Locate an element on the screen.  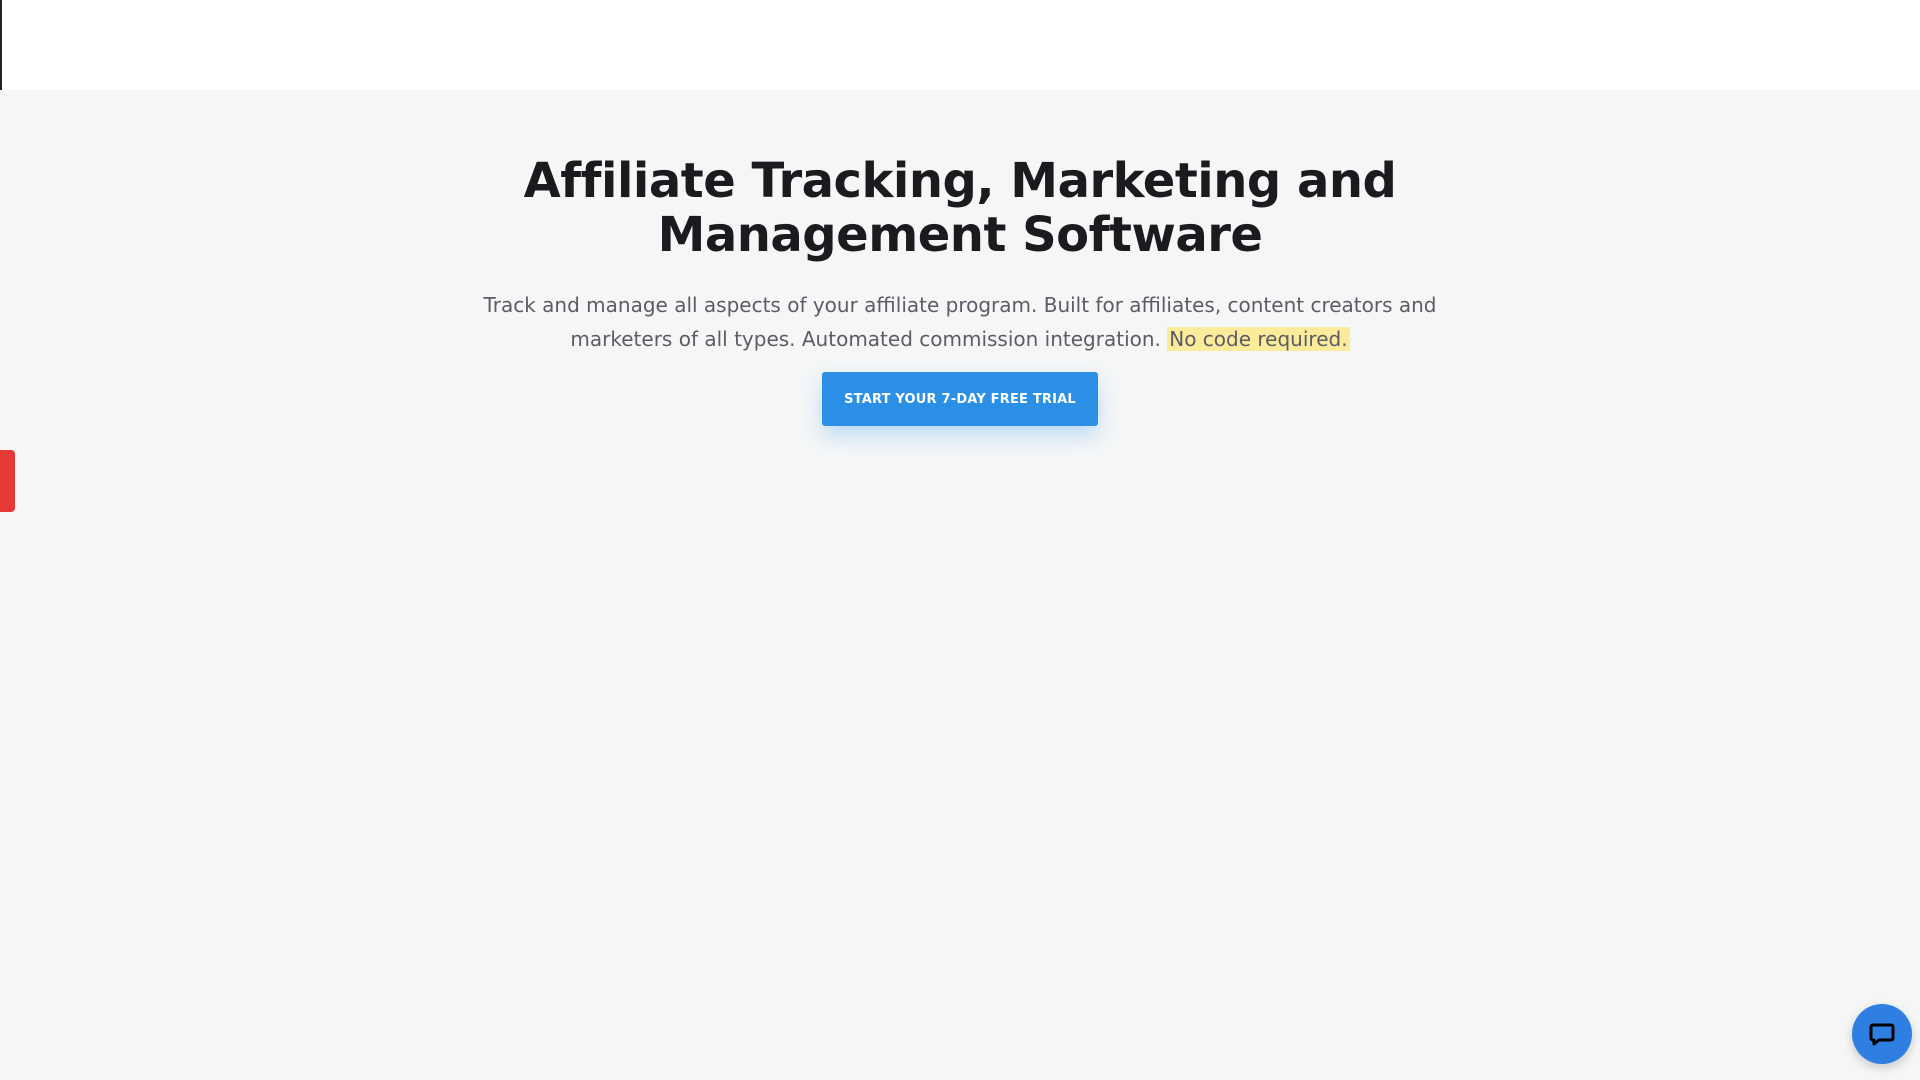
page-edge-divider is located at coordinates (1, 45).